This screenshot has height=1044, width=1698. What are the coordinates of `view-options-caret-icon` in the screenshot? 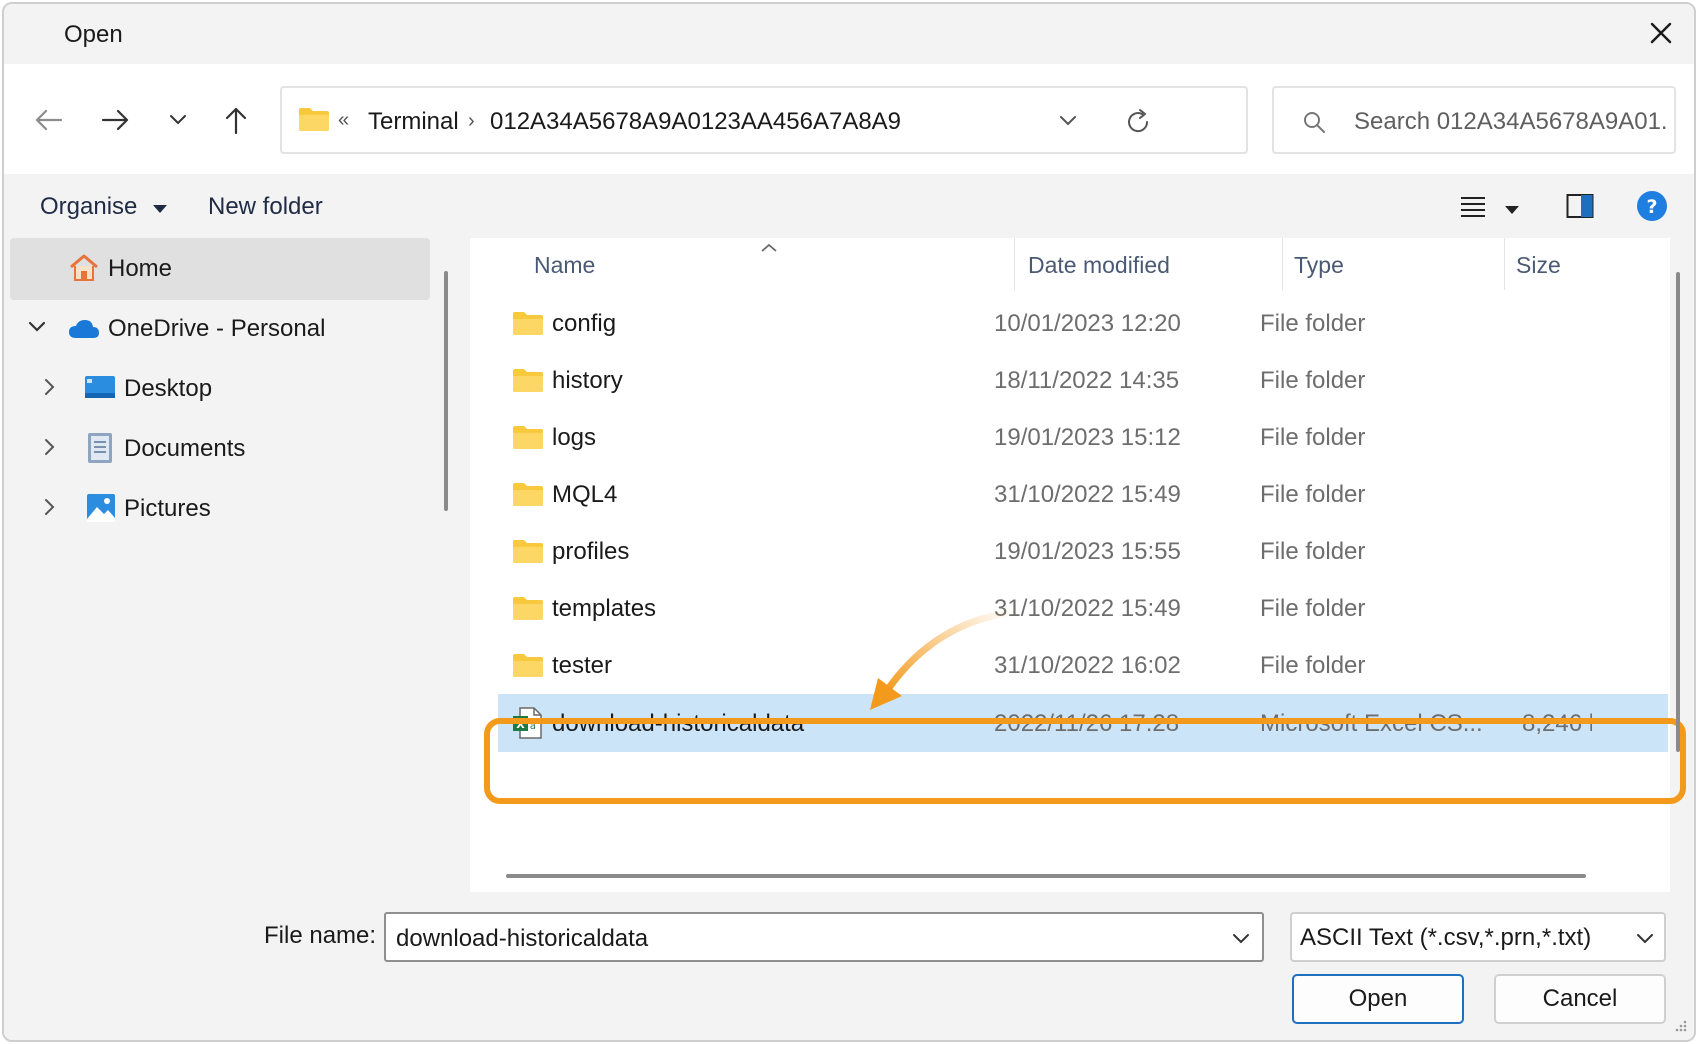 It's located at (1512, 211).